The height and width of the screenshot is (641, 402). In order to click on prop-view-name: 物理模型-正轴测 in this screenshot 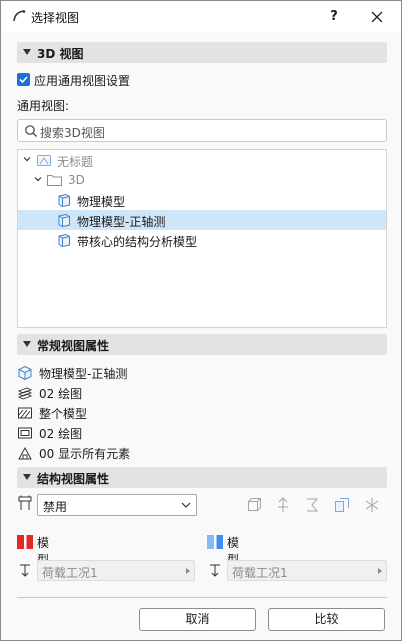, I will do `click(197, 373)`.